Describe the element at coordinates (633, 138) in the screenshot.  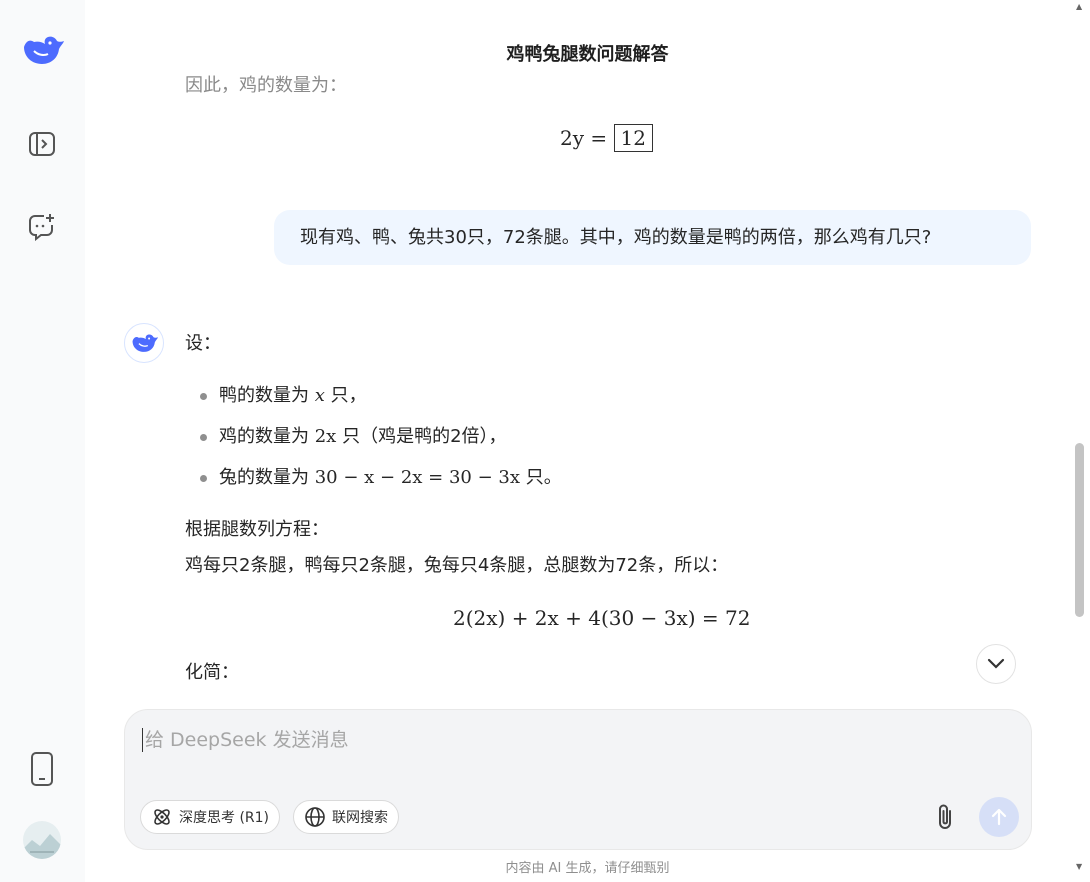
I see `boxed-answer: 12` at that location.